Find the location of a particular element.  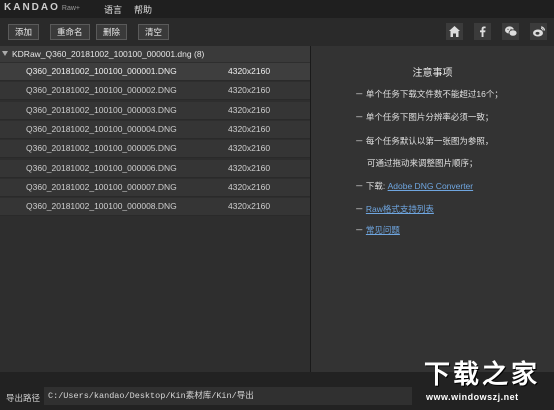

file-row: Q360_20181002_100100_000006.DNG 4320x2160 is located at coordinates (155, 168).